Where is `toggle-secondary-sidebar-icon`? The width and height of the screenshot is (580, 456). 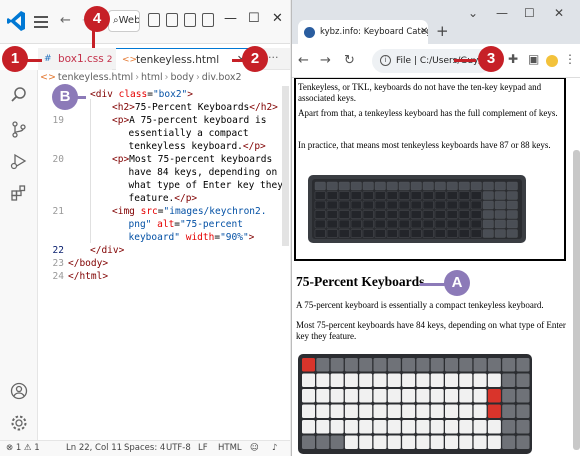 toggle-secondary-sidebar-icon is located at coordinates (190, 20).